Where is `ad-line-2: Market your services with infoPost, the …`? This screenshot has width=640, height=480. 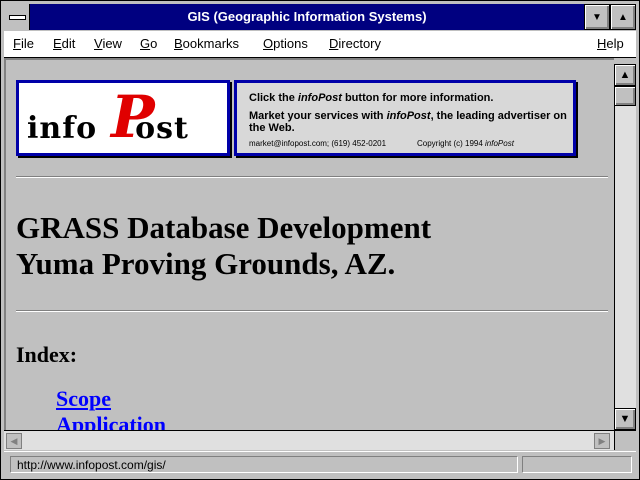 ad-line-2: Market your services with infoPost, the … is located at coordinates (408, 122).